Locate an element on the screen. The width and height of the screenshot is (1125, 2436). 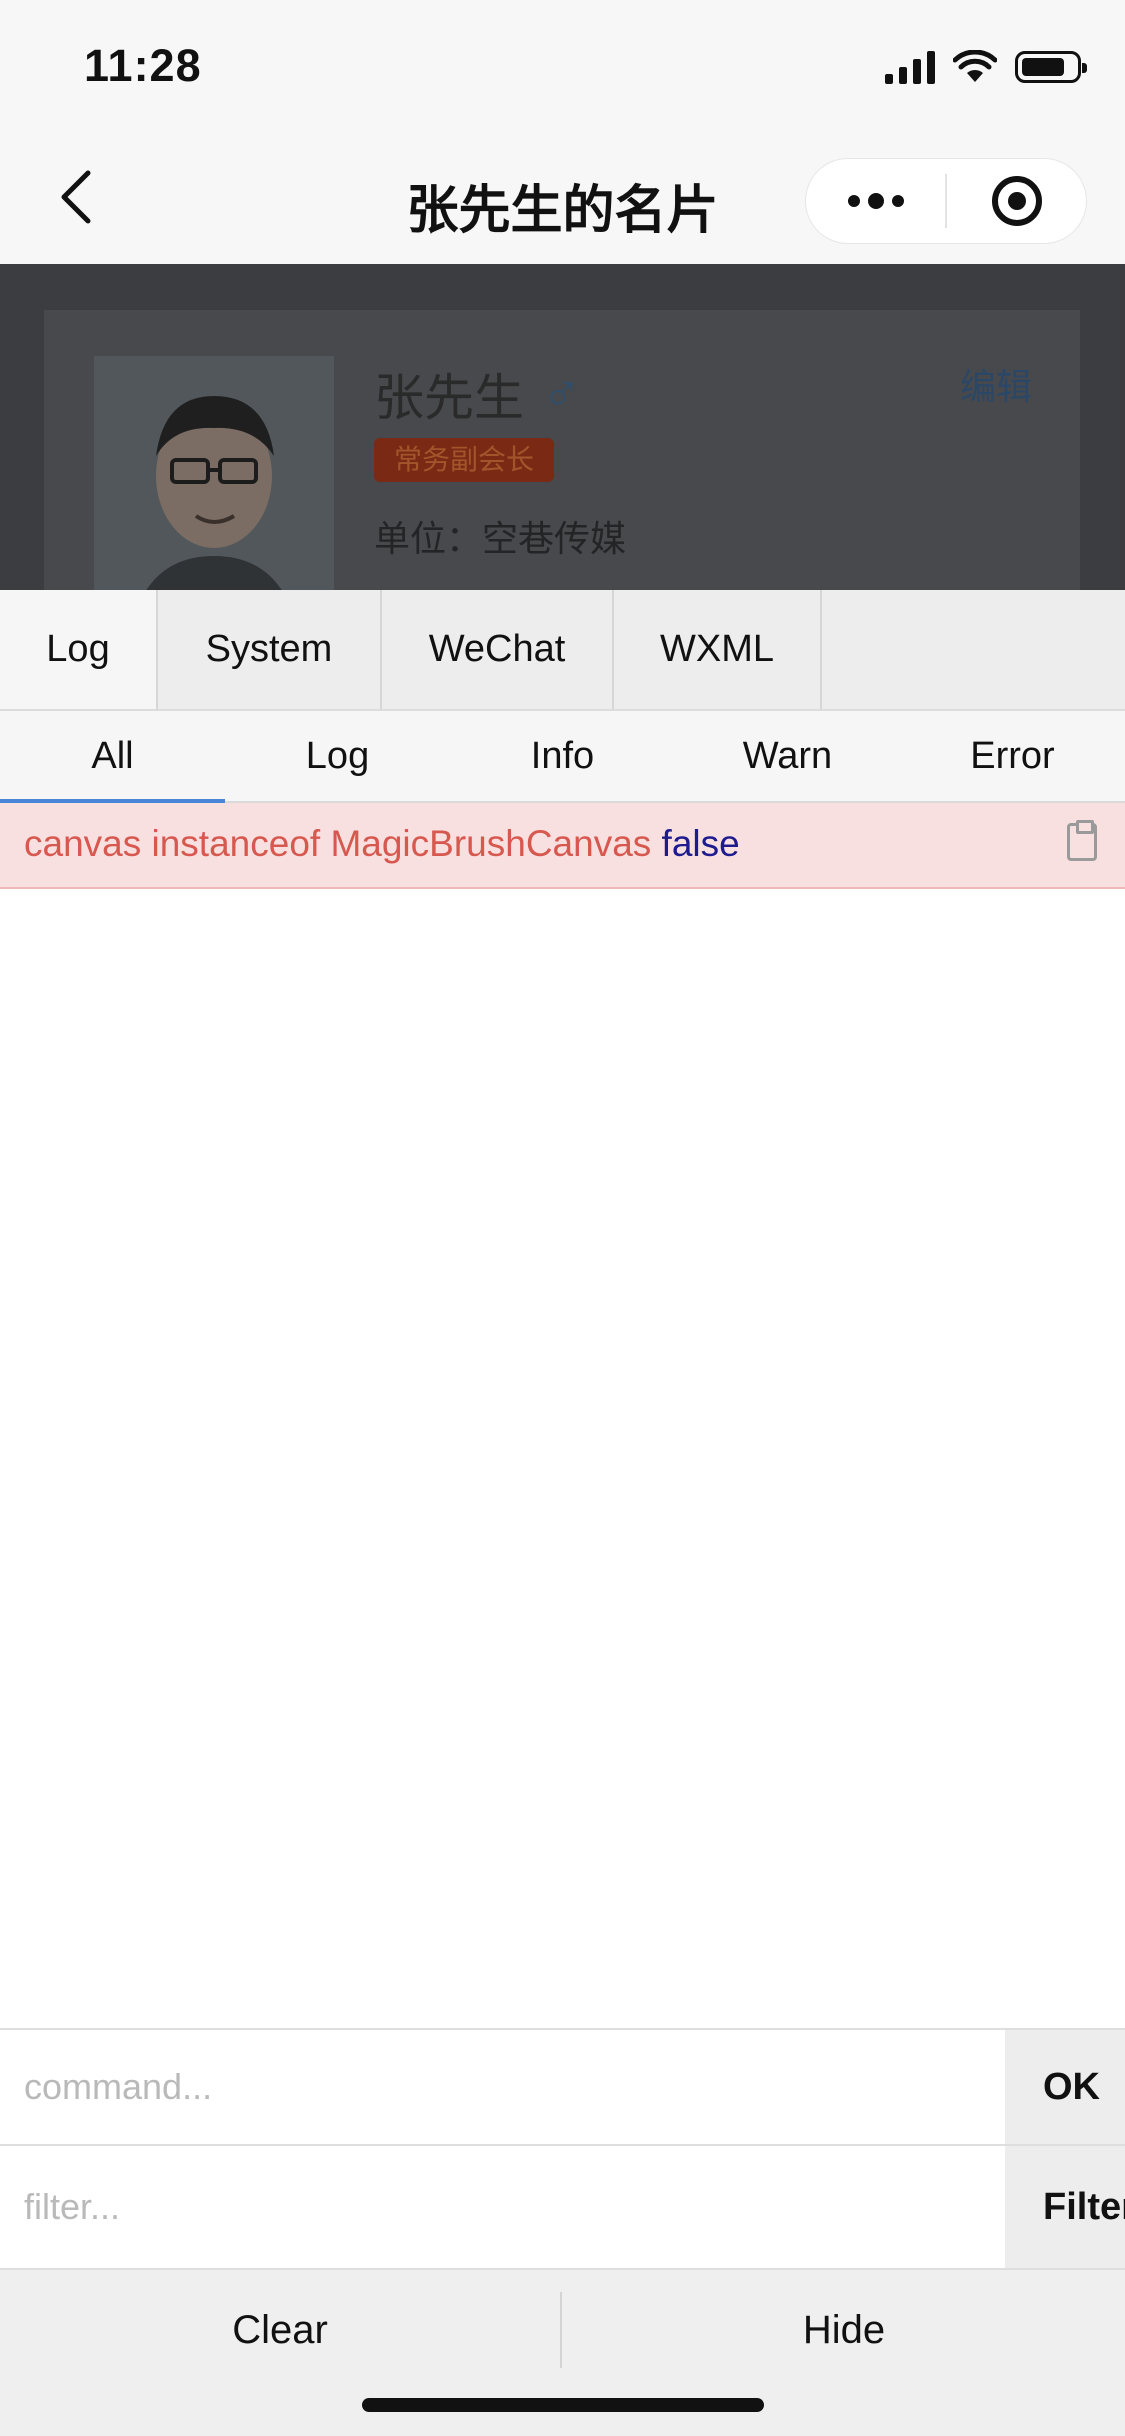
clipboard-icon is located at coordinates (1082, 840).